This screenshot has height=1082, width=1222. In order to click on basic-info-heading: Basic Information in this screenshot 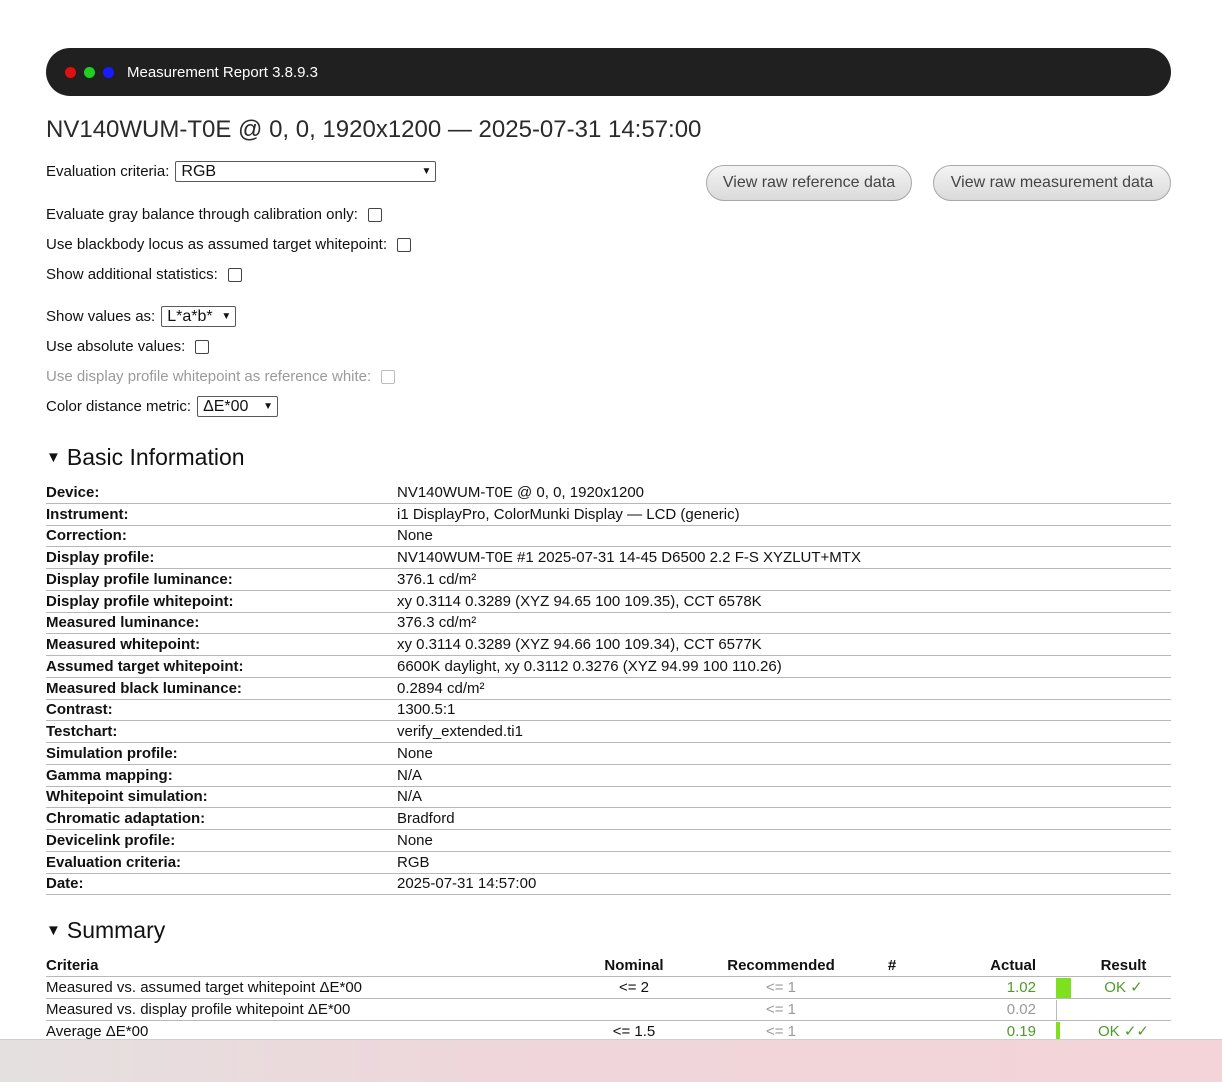, I will do `click(155, 457)`.